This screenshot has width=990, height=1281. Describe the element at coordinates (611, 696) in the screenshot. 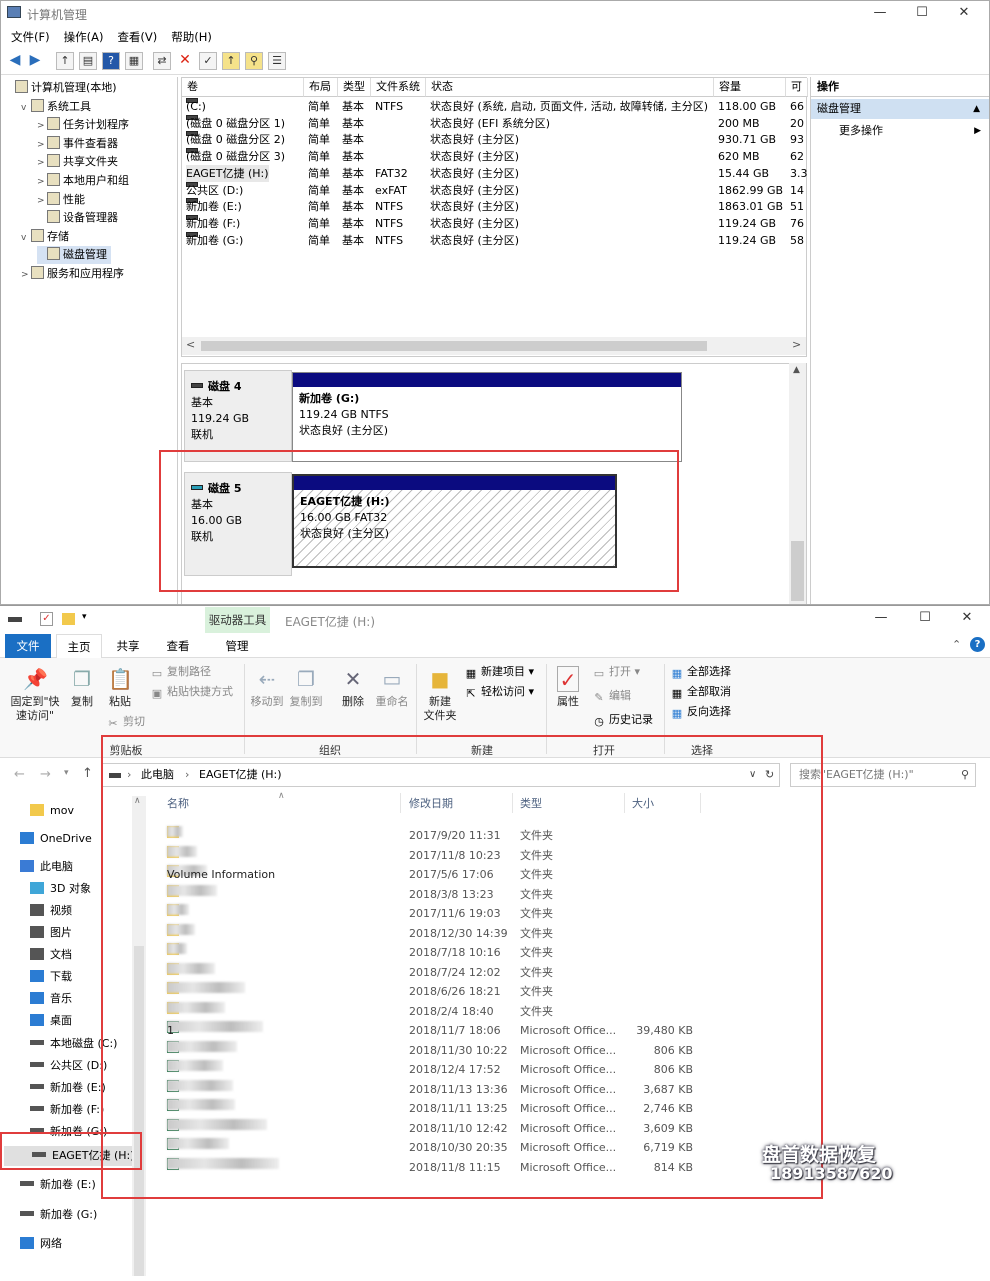

I see `edit-button: ✎ 编辑` at that location.